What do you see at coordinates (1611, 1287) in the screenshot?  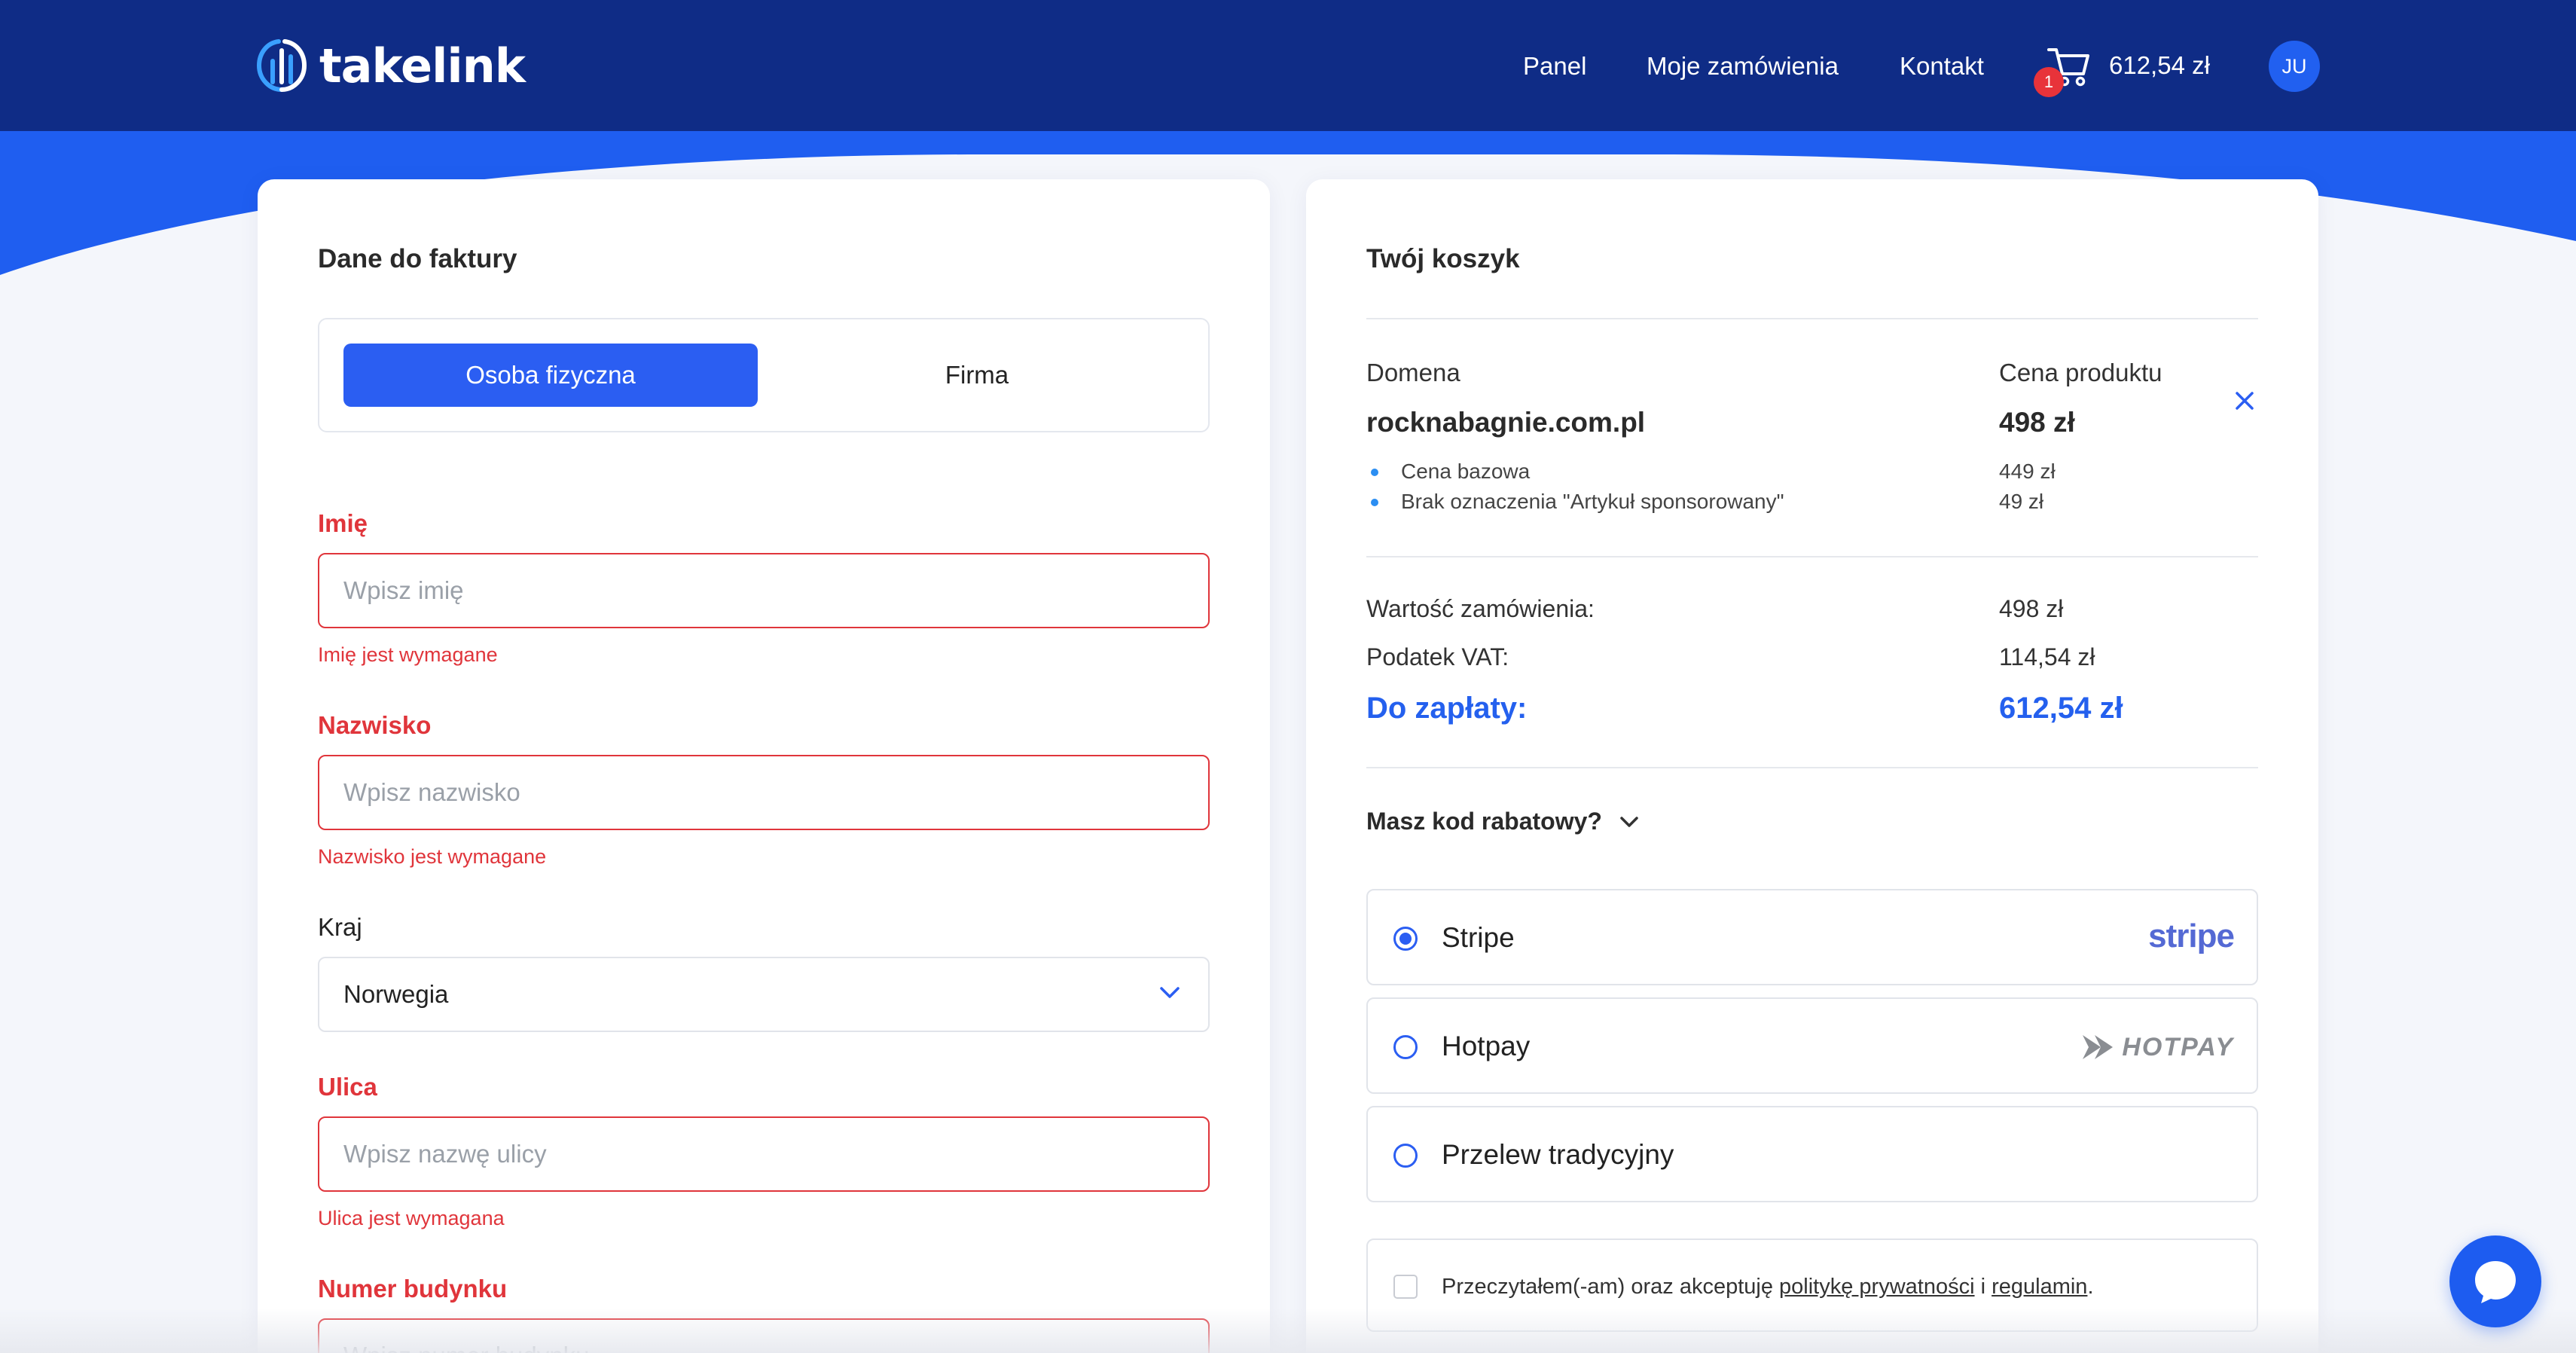 I see `terms-prefix: Przeczytałem(-am) oraz akceptuję` at bounding box center [1611, 1287].